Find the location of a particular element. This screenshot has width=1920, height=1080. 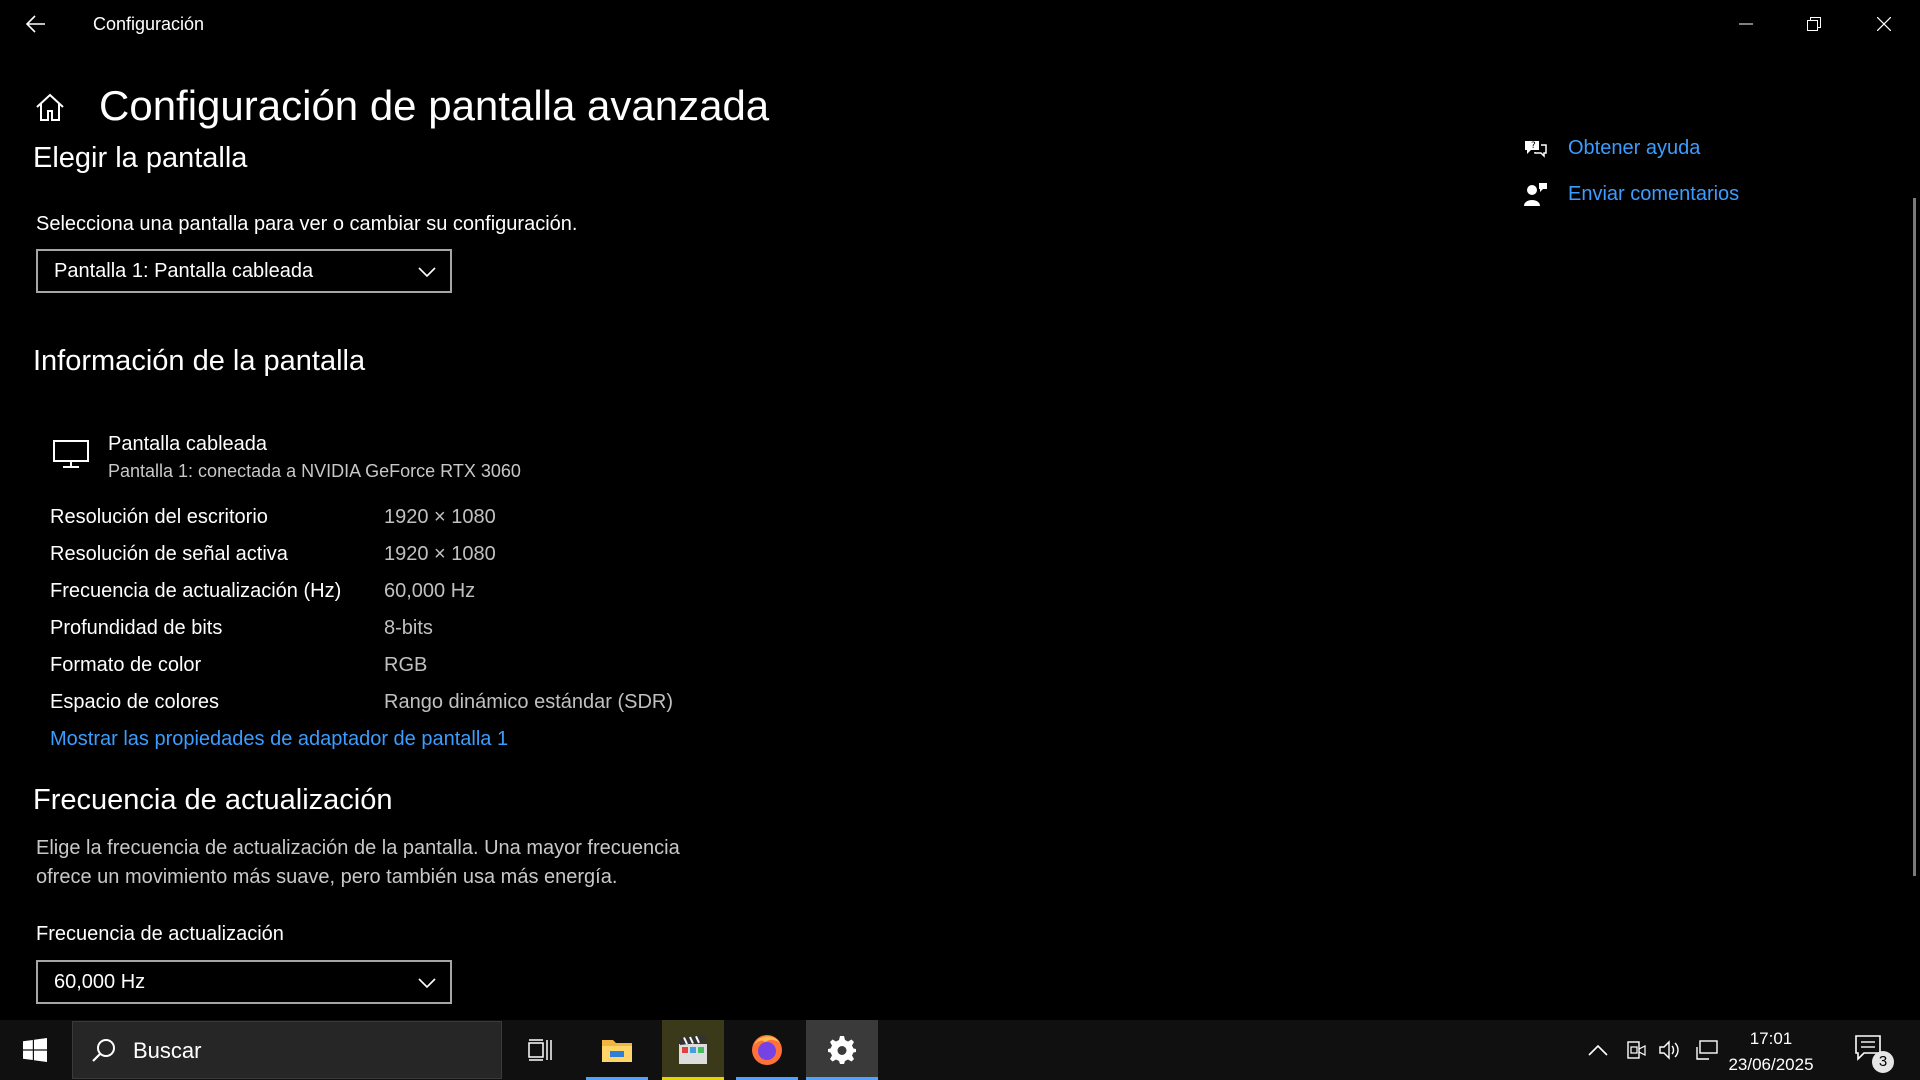

camera-icon is located at coordinates (1636, 1050).